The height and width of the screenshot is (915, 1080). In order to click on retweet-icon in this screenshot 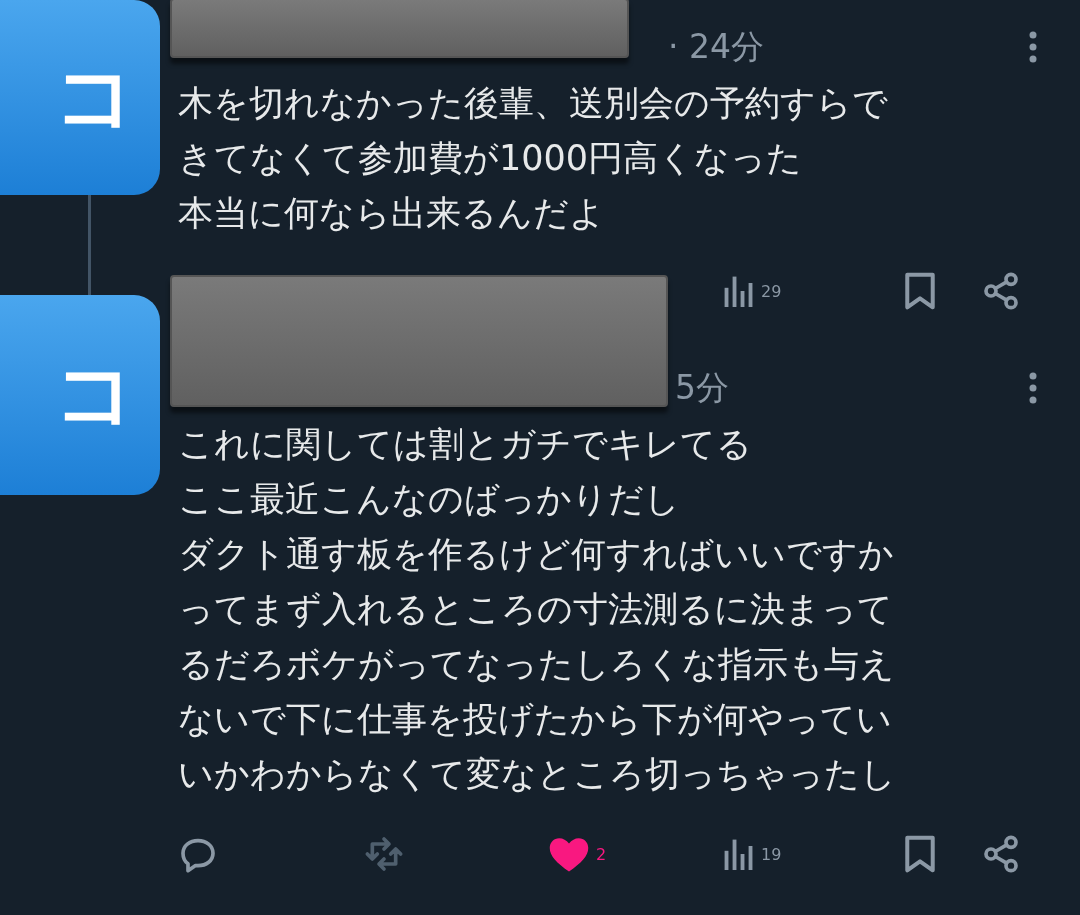, I will do `click(384, 854)`.